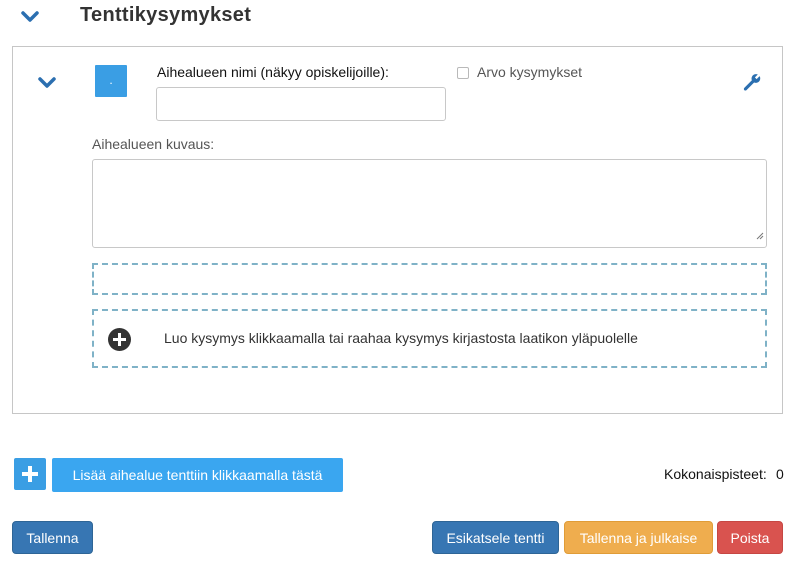  Describe the element at coordinates (530, 72) in the screenshot. I see `randomize-questions-label: Arvo kysymykset` at that location.